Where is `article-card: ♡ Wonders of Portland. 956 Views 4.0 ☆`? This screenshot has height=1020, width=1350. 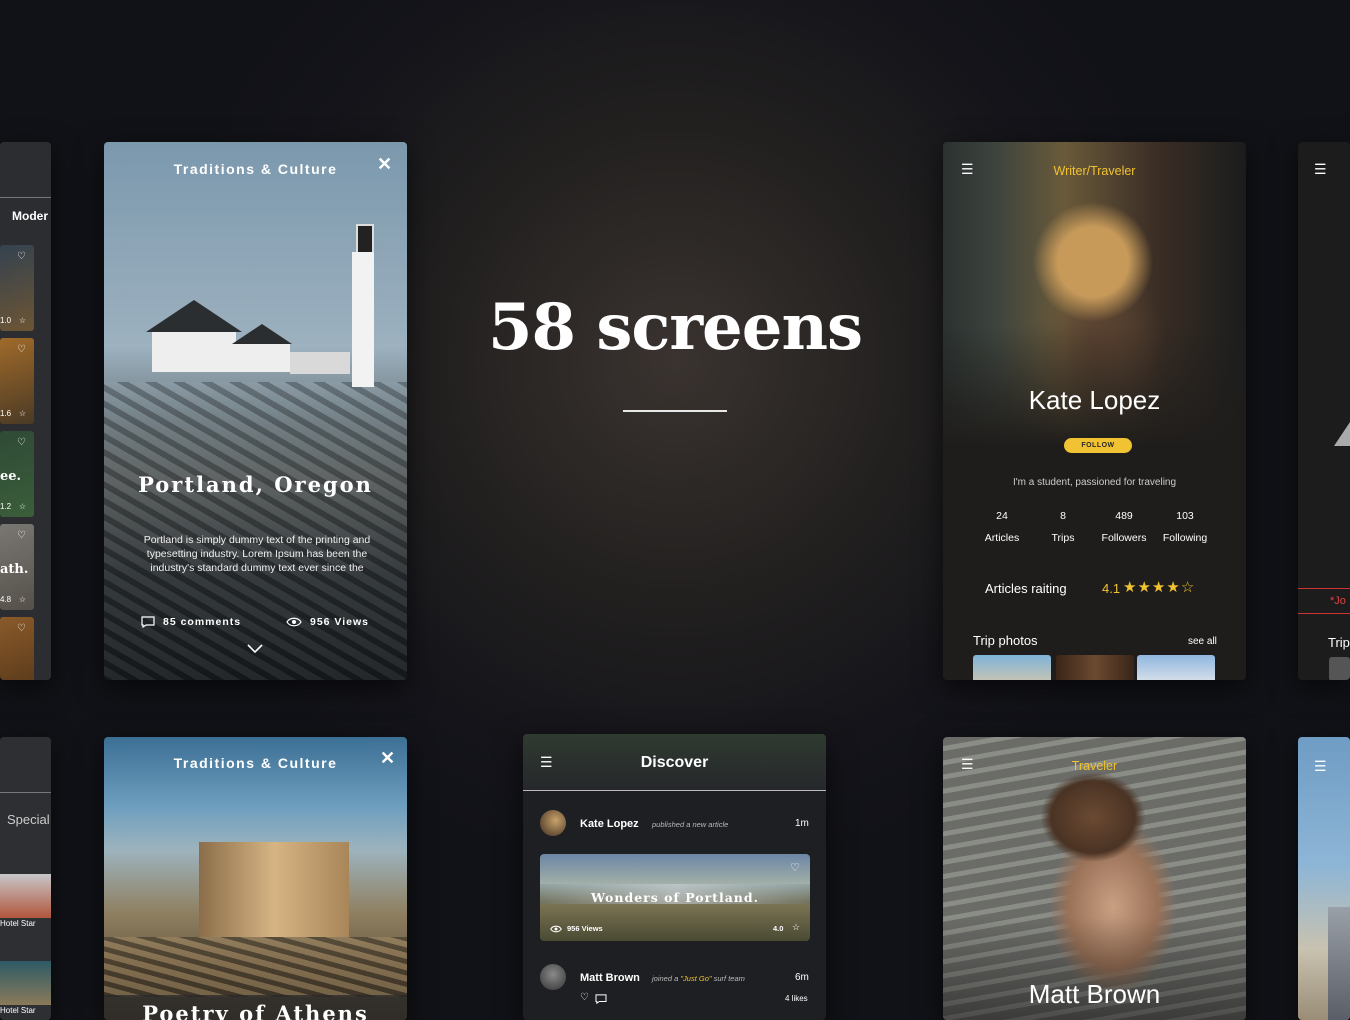 article-card: ♡ Wonders of Portland. 956 Views 4.0 ☆ is located at coordinates (675, 897).